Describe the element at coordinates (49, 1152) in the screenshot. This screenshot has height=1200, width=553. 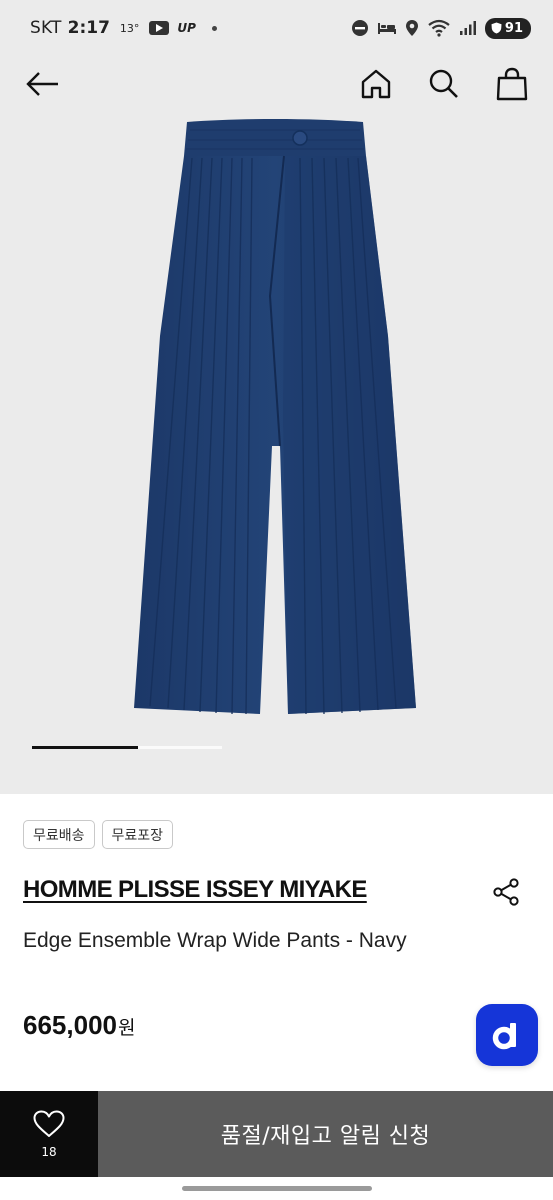
I see `wishlist-count: 18` at that location.